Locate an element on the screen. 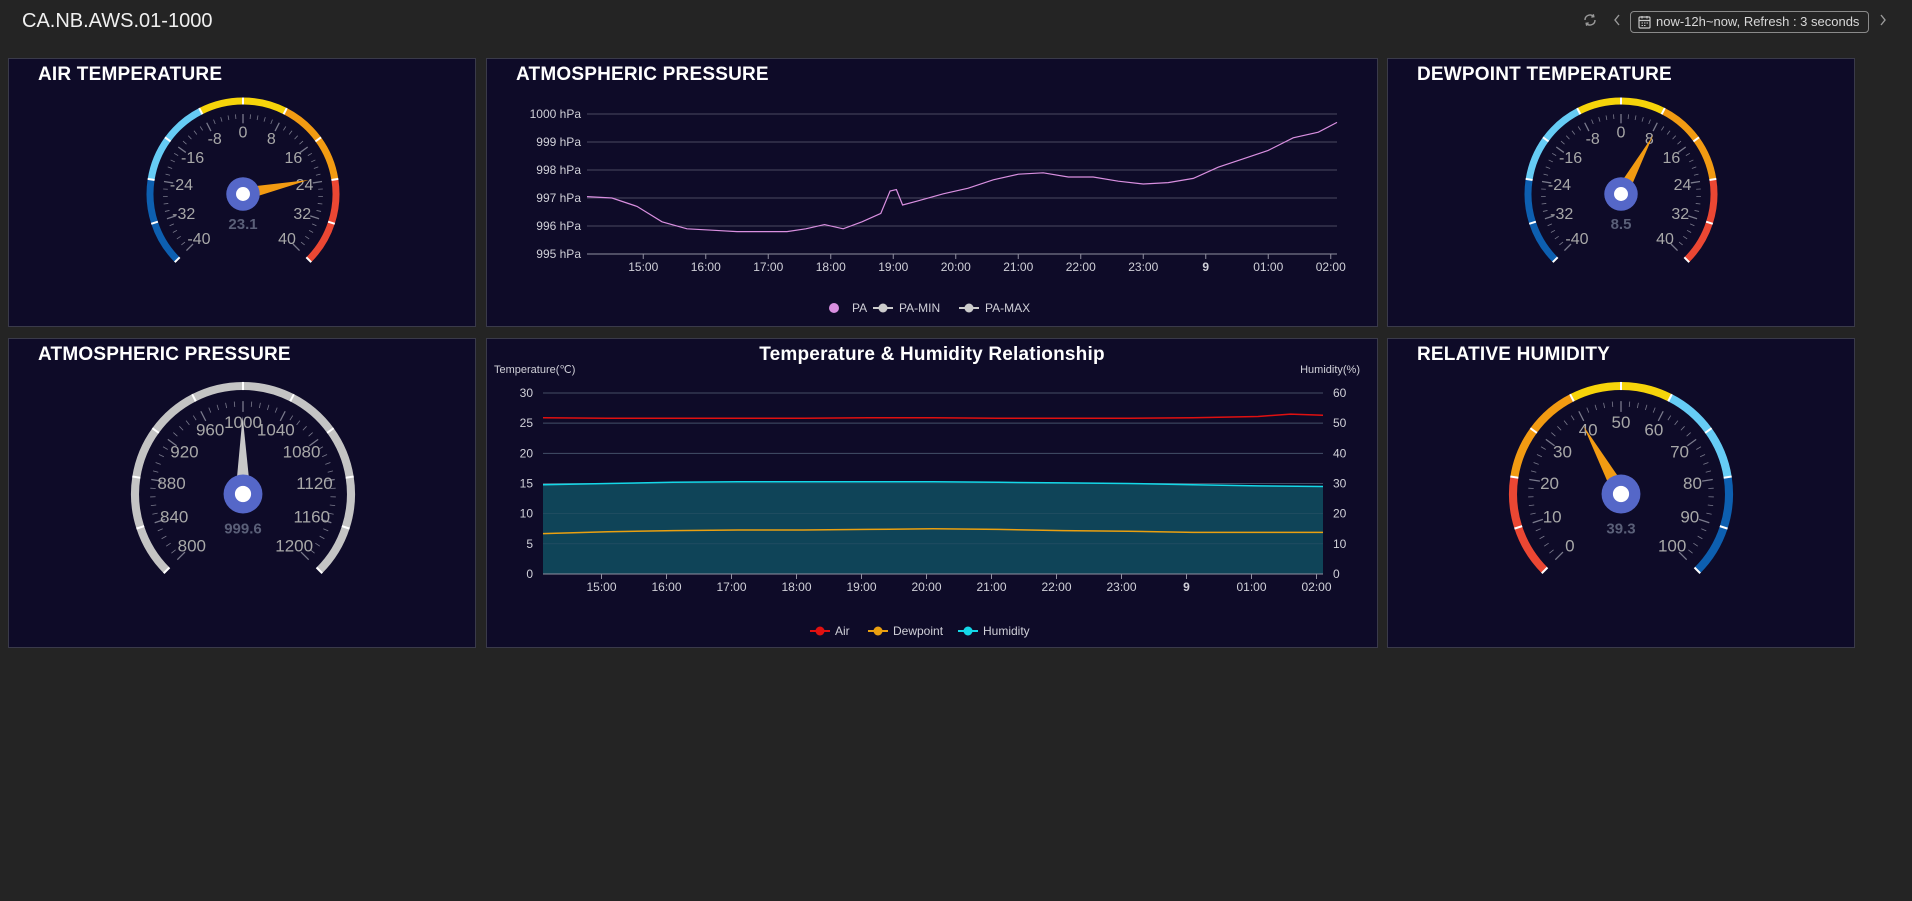 This screenshot has width=1912, height=901. y2-tick-label: 30 is located at coordinates (1340, 484).